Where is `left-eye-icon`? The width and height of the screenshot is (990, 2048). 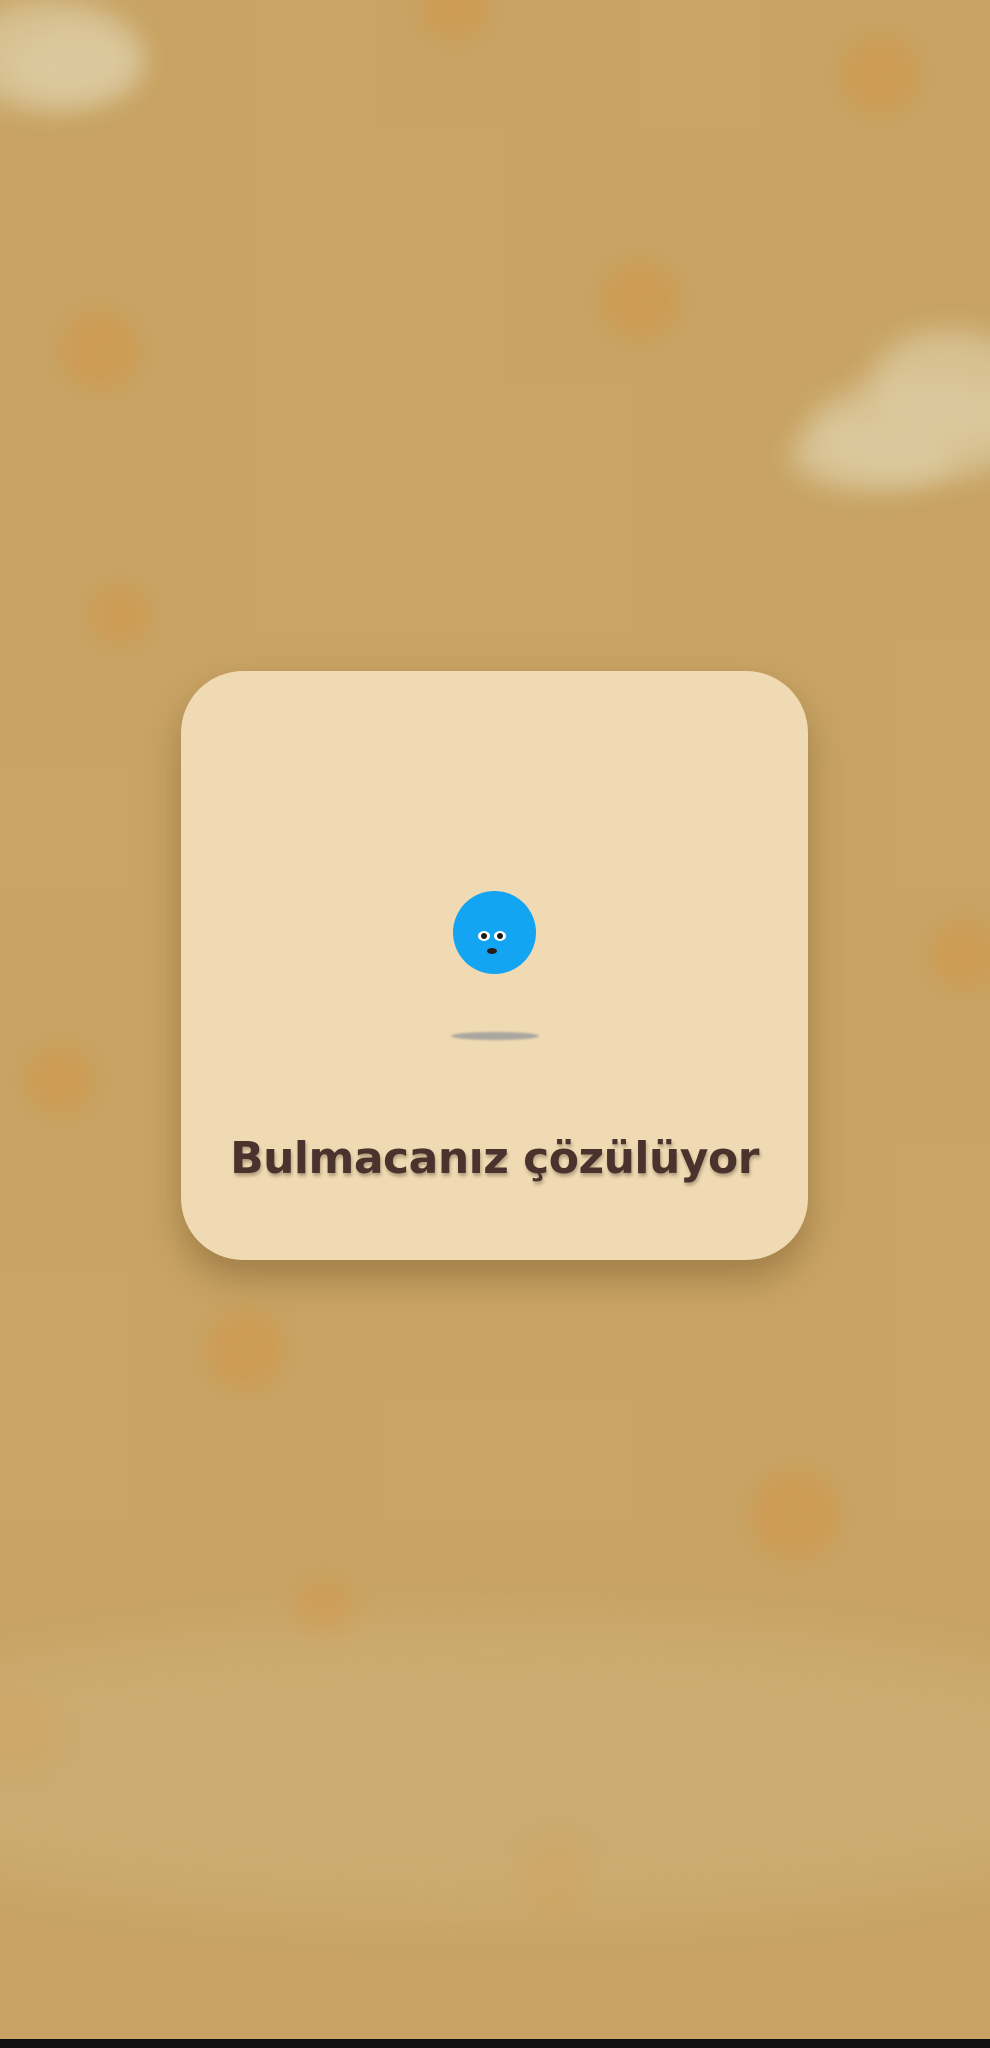
left-eye-icon is located at coordinates (484, 936).